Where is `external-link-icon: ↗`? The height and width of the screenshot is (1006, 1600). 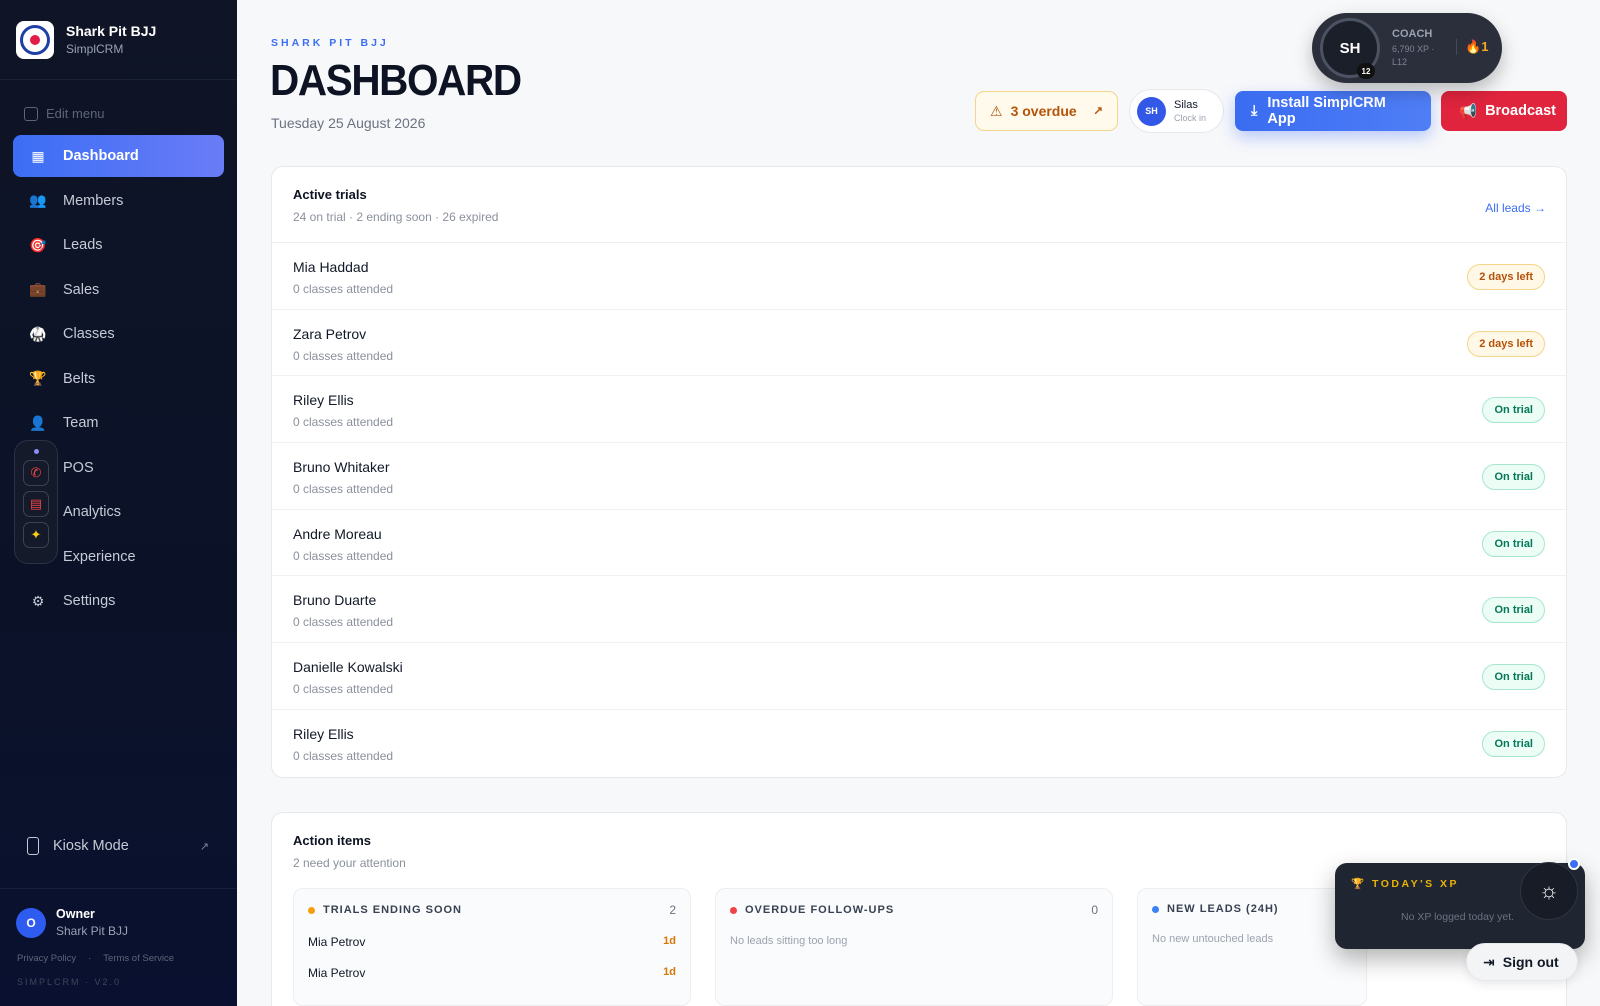
external-link-icon: ↗ is located at coordinates (204, 846).